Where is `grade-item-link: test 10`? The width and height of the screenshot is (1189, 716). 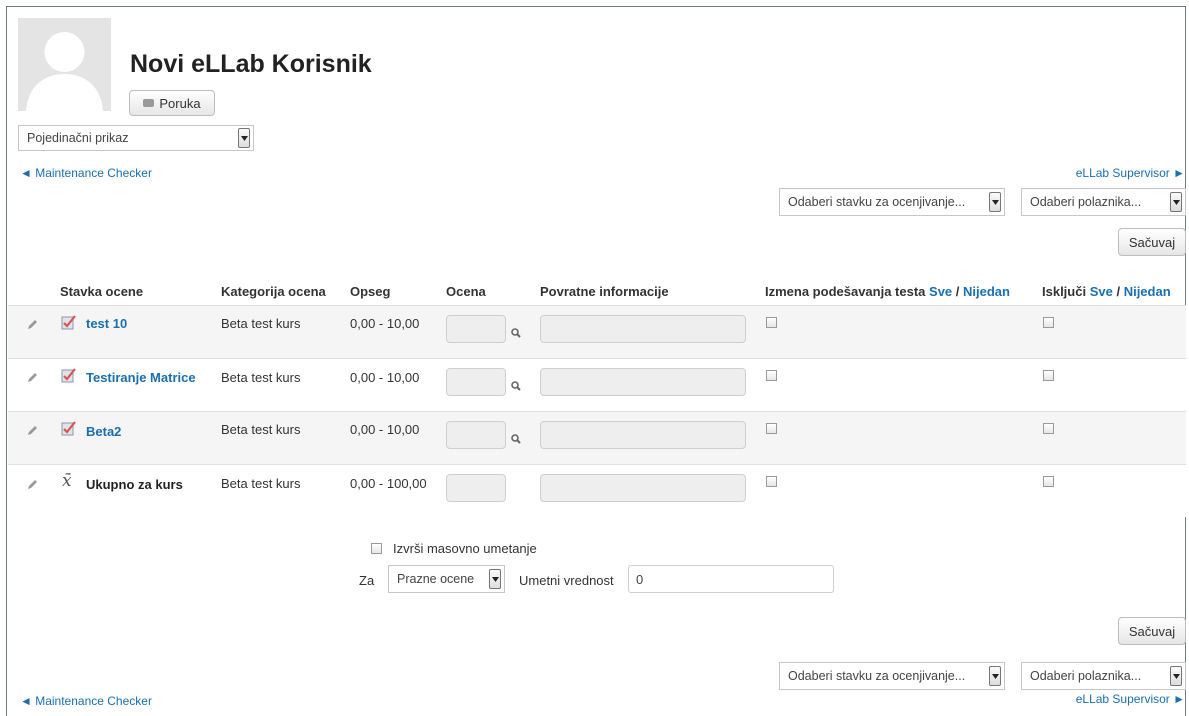
grade-item-link: test 10 is located at coordinates (106, 323).